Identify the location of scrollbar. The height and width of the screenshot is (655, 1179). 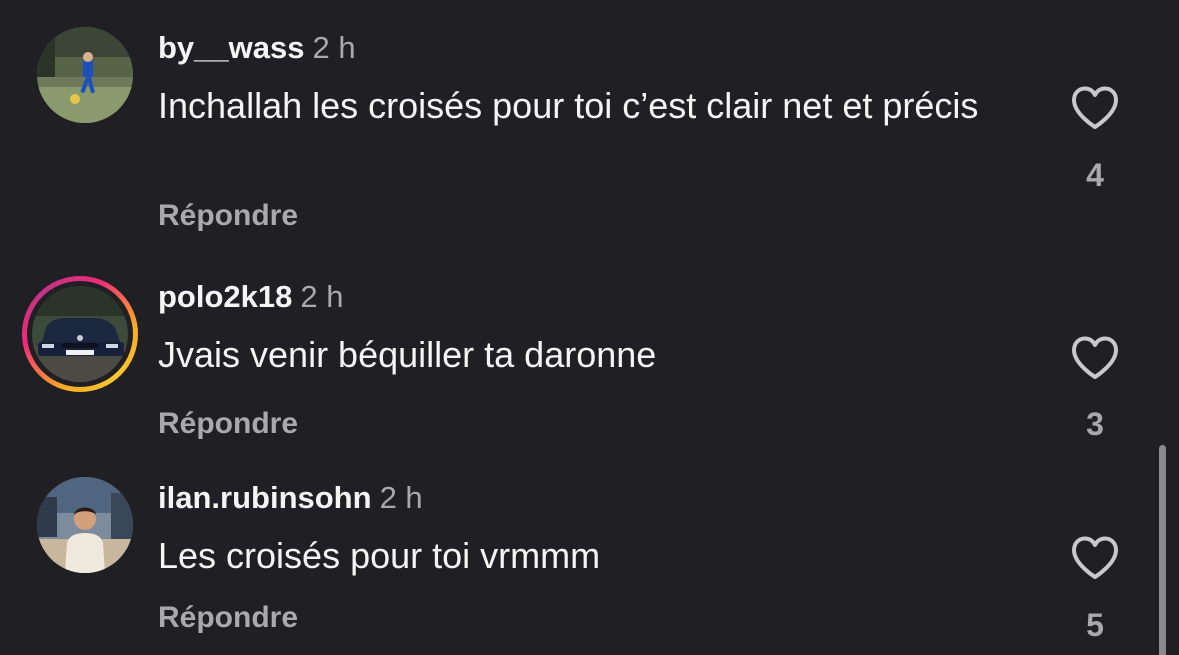
(1162, 550).